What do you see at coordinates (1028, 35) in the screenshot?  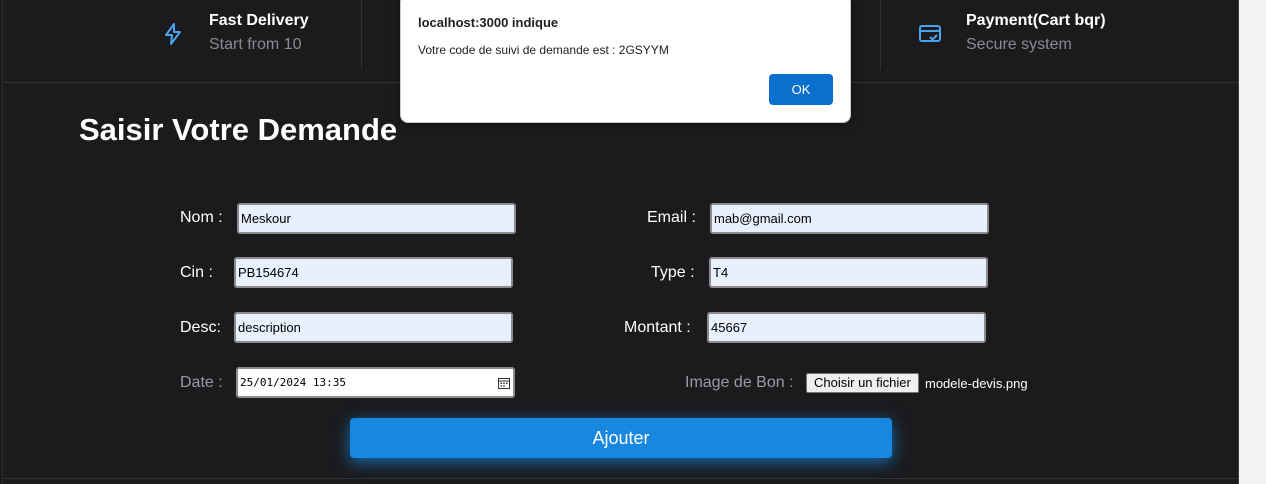 I see `feature-payment: Payment(Cart bqr) Secure system` at bounding box center [1028, 35].